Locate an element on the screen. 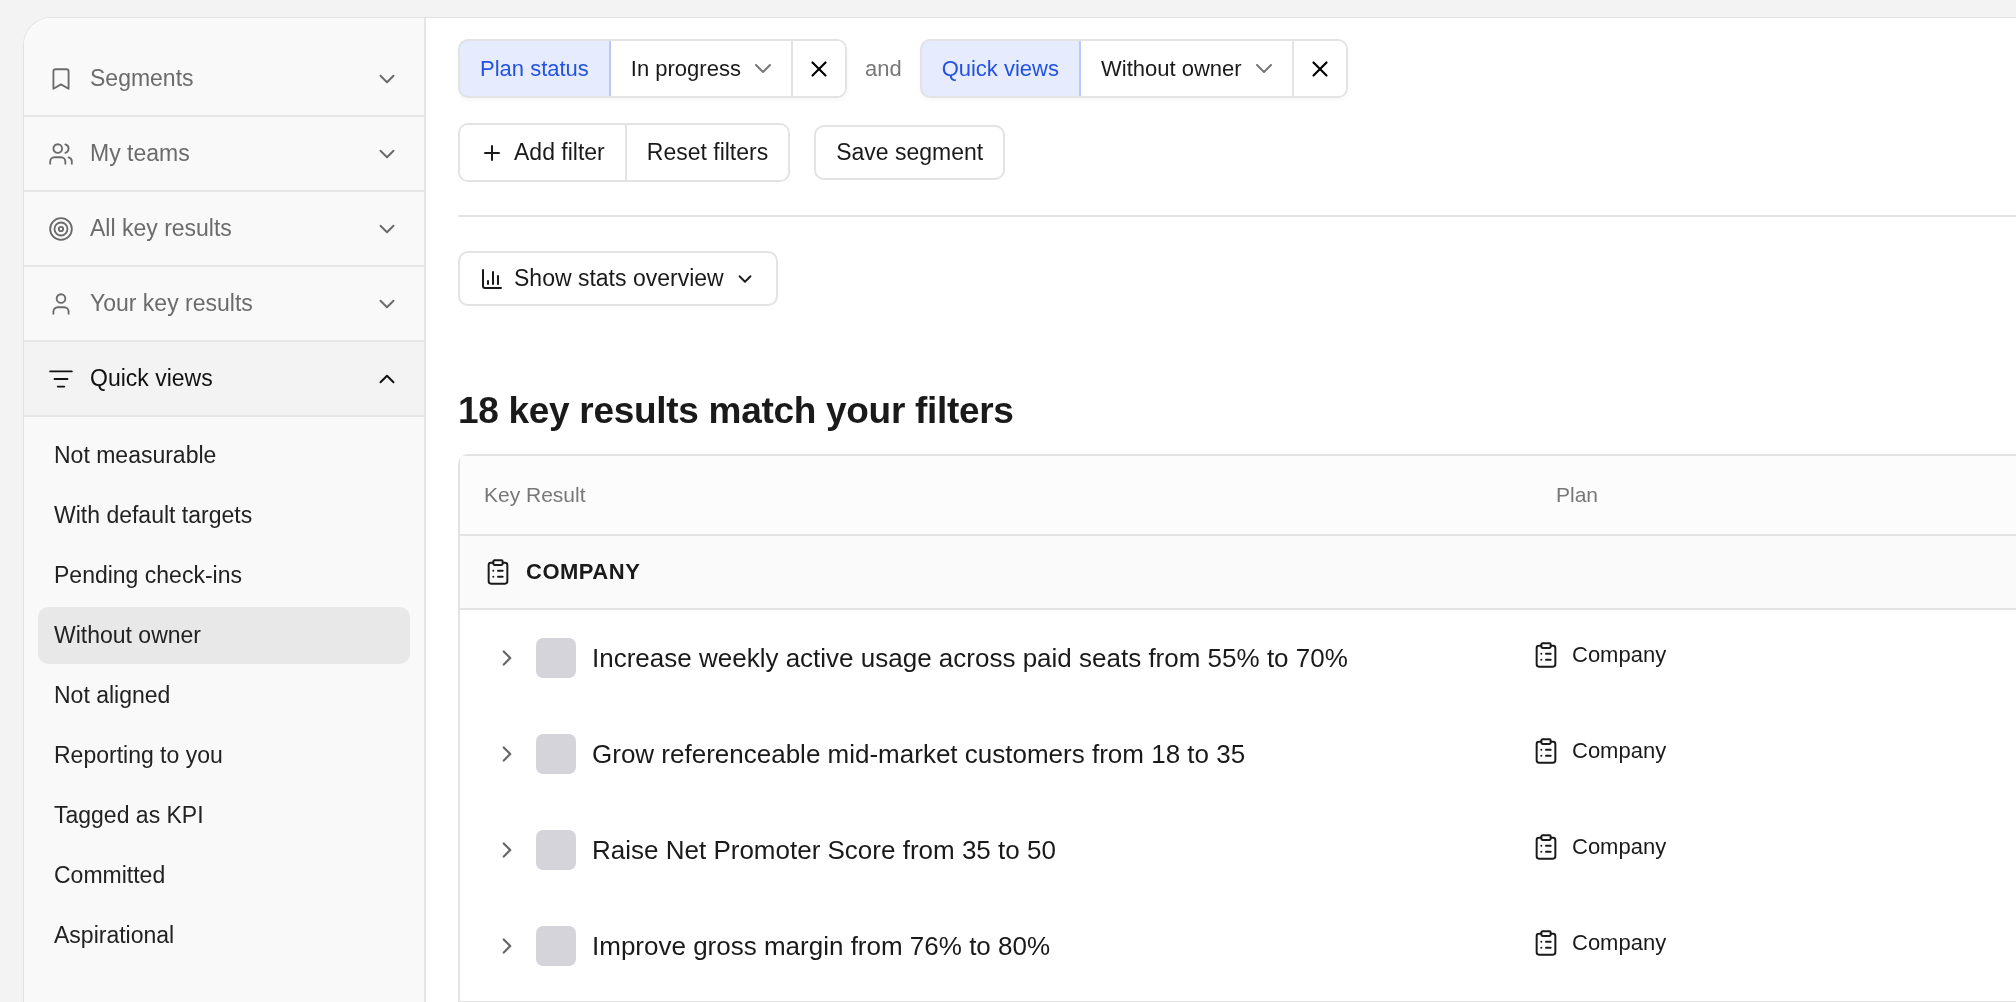 The height and width of the screenshot is (1002, 2016). quick-view-item: Not aligned is located at coordinates (224, 695).